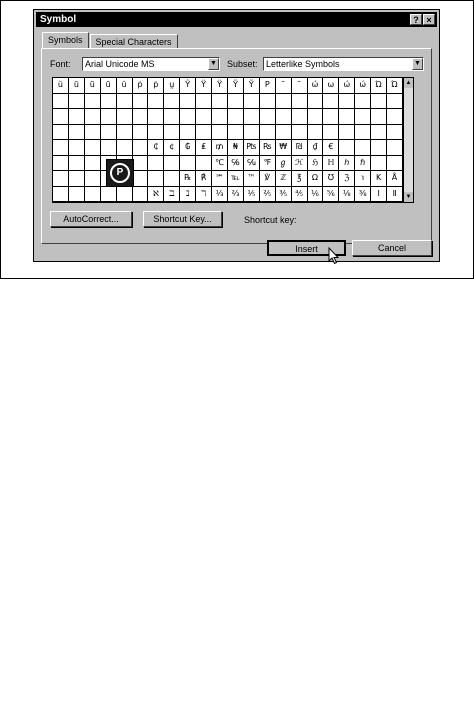 Image resolution: width=474 pixels, height=726 pixels. Describe the element at coordinates (156, 148) in the screenshot. I see `symbol-cell: ₵` at that location.